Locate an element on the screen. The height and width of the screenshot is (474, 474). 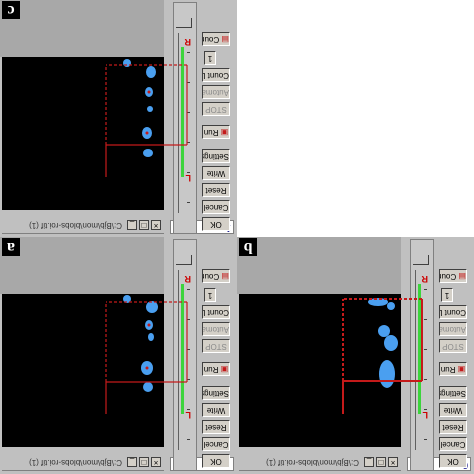
panel-label: a is located at coordinates (11, 247).